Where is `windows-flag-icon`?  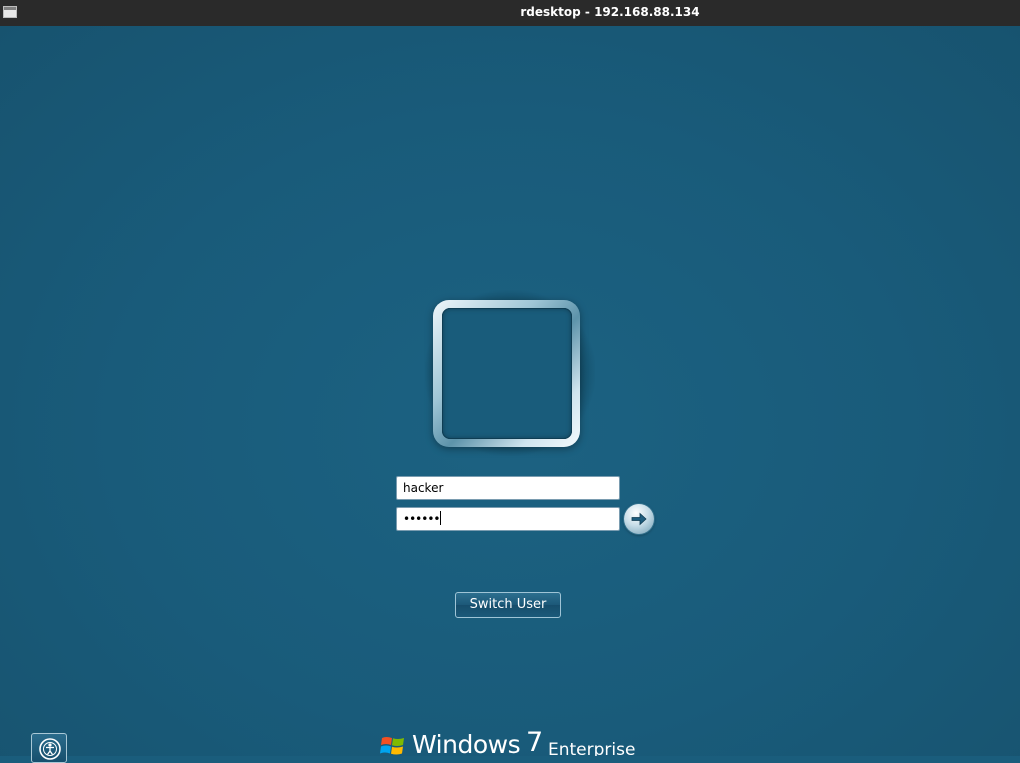
windows-flag-icon is located at coordinates (392, 746).